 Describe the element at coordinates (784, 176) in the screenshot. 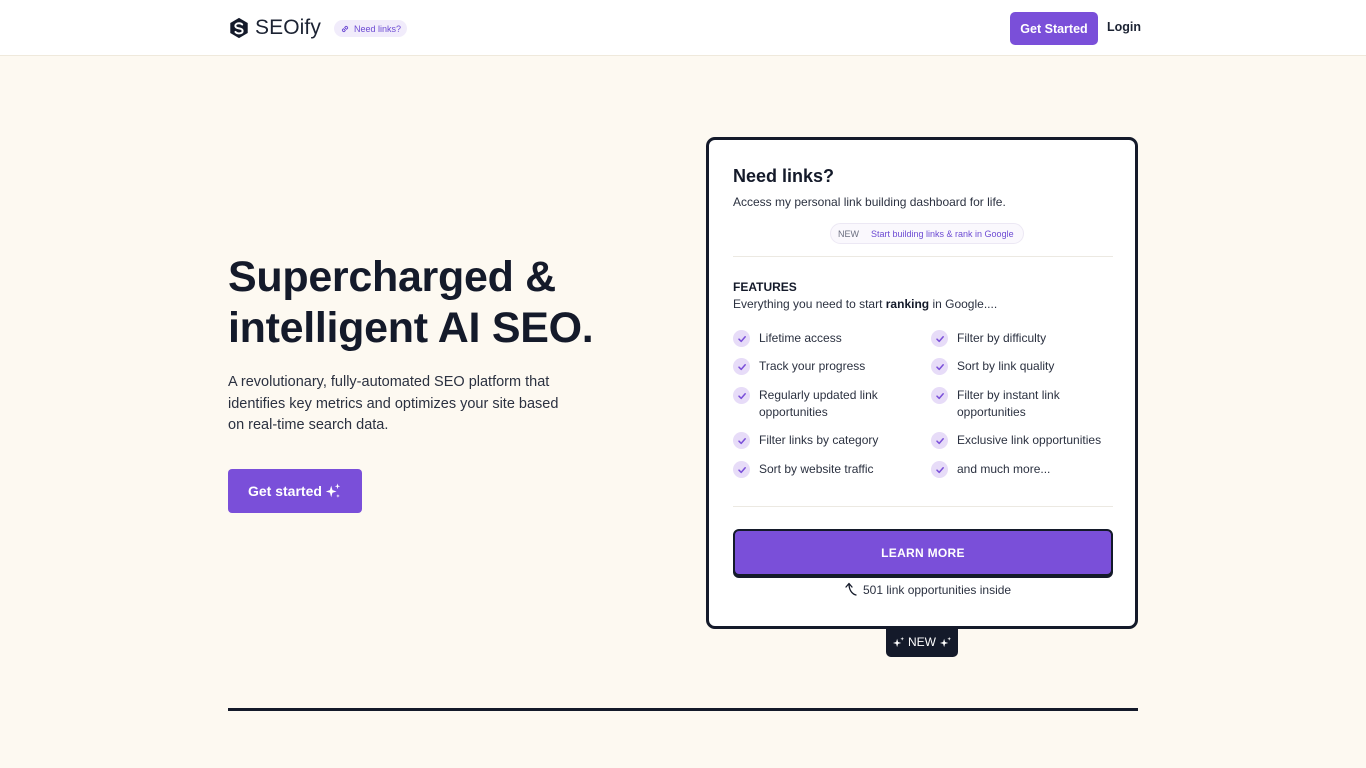

I see `card-title: Need links?` at that location.